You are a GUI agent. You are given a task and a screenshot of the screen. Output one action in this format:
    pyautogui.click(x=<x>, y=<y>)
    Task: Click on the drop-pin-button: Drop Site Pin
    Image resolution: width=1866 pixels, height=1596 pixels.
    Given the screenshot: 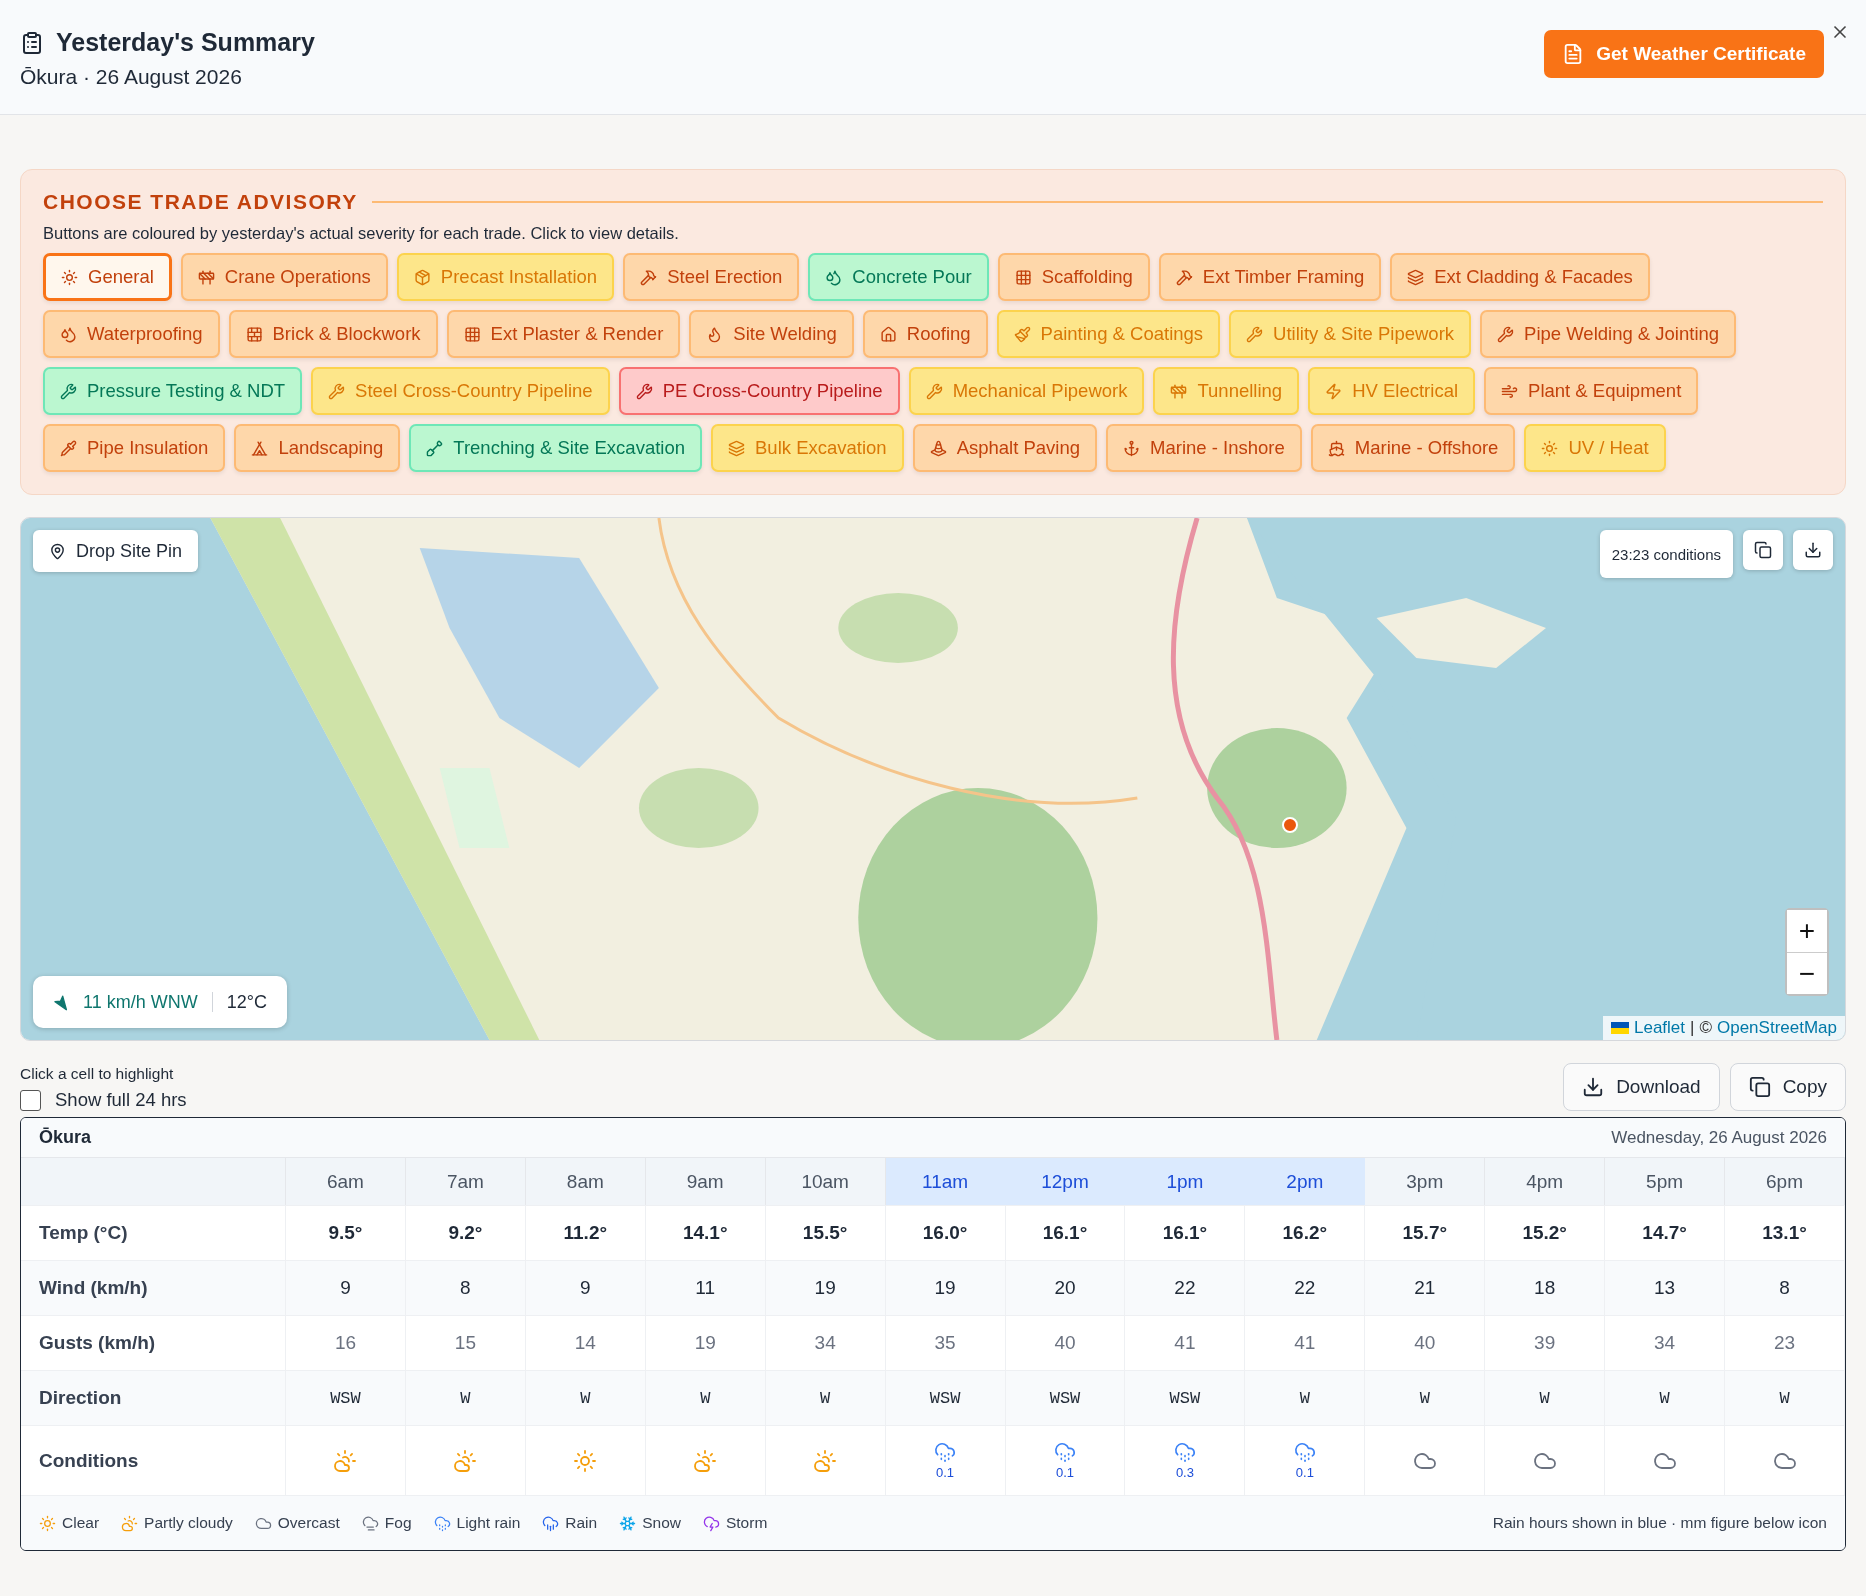 What is the action you would take?
    pyautogui.click(x=116, y=551)
    